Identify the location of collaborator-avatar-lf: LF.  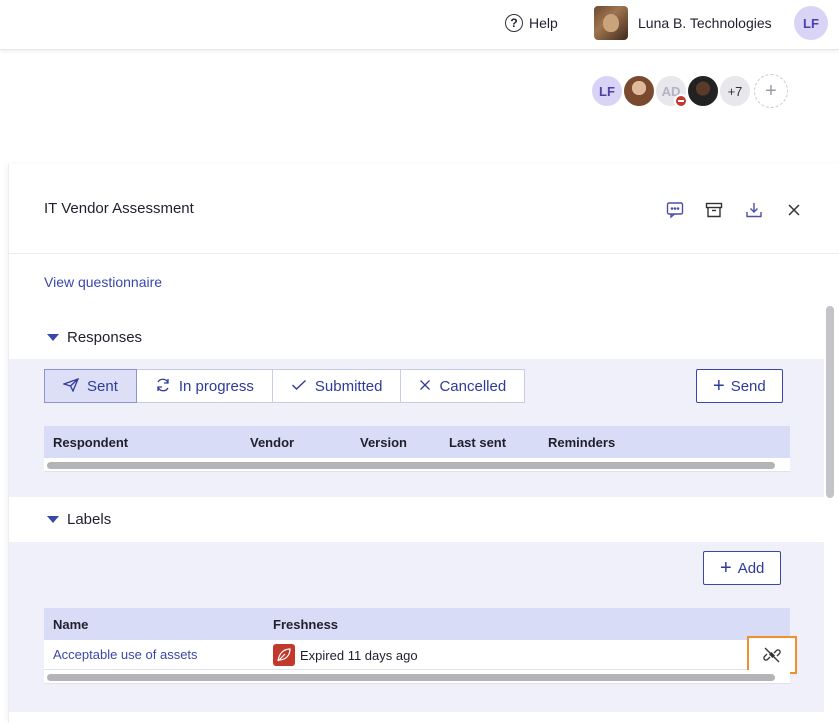
(607, 91).